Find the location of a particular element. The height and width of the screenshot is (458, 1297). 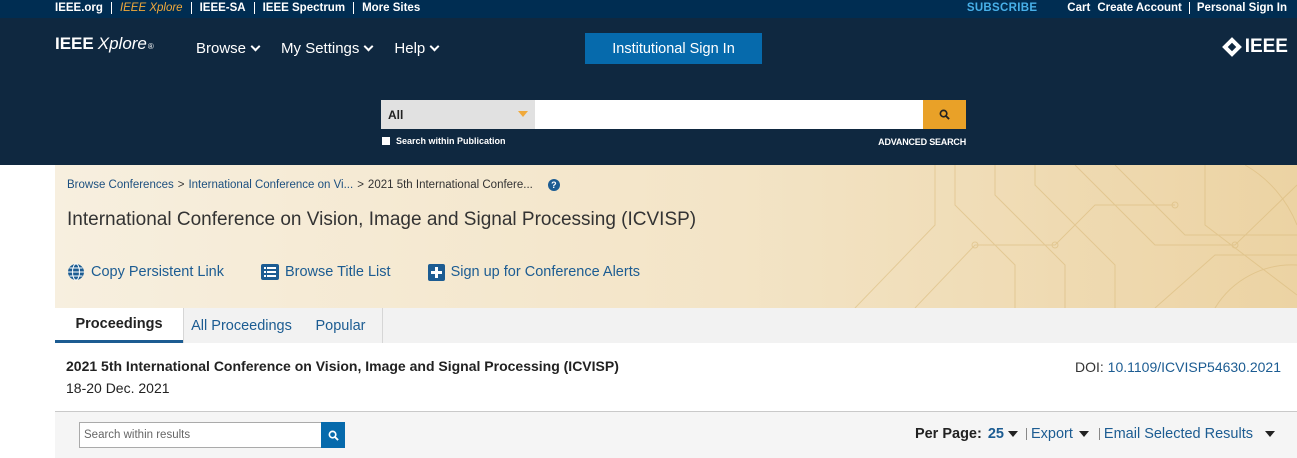

search-within-results-button is located at coordinates (333, 435).